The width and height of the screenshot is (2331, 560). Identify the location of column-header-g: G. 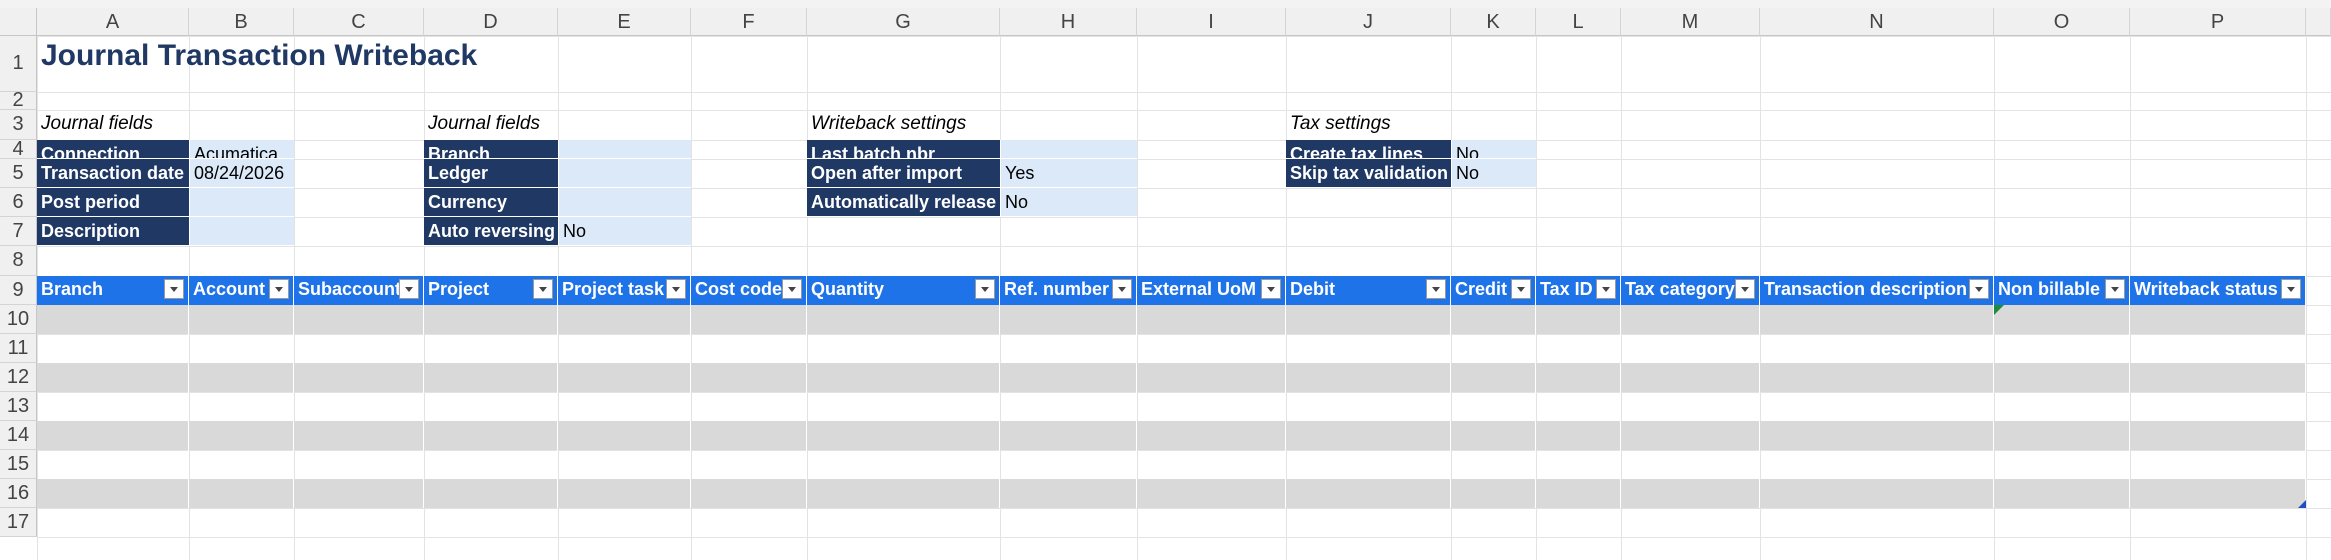
(903, 22).